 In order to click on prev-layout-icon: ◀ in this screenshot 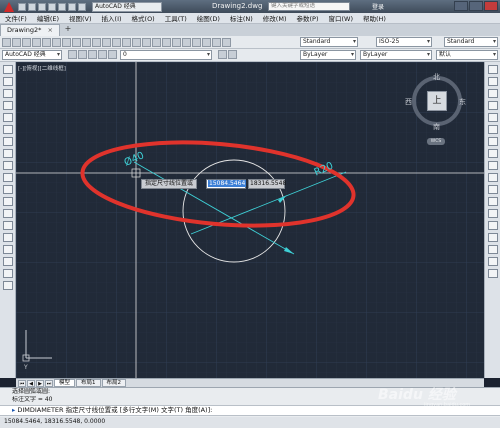, I will do `click(31, 383)`.